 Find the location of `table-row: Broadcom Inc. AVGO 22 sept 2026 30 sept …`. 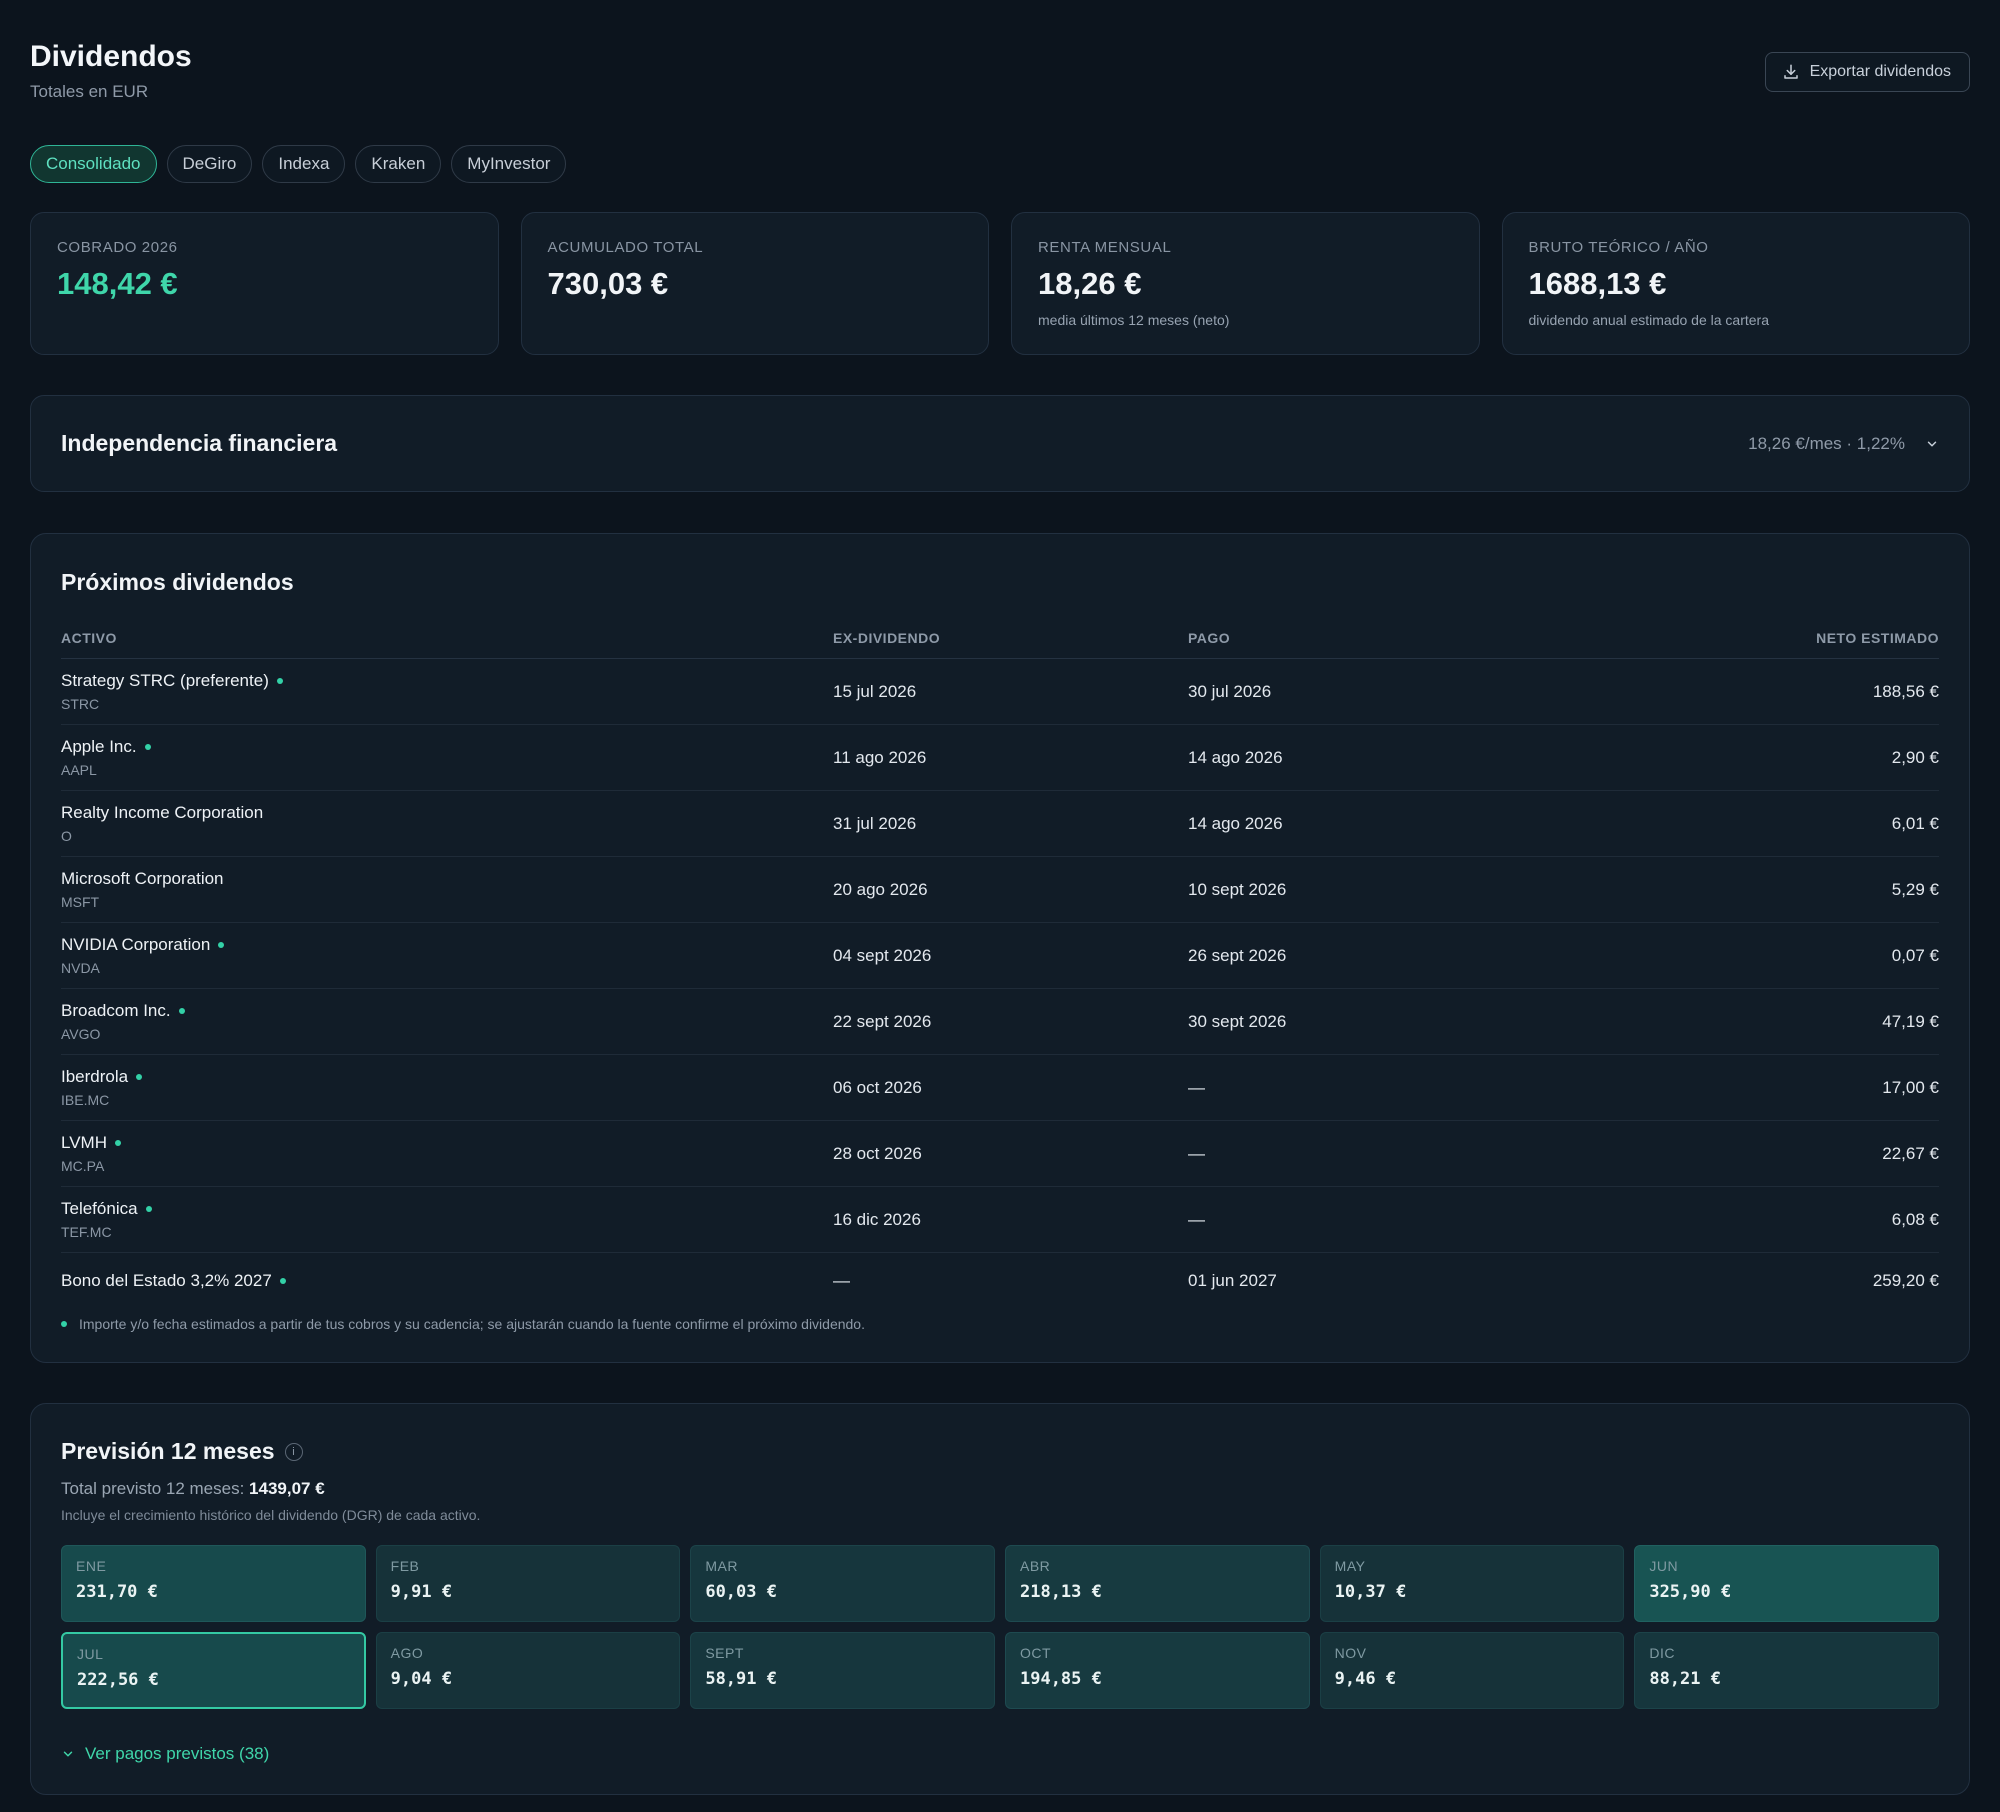

table-row: Broadcom Inc. AVGO 22 sept 2026 30 sept … is located at coordinates (1000, 1022).